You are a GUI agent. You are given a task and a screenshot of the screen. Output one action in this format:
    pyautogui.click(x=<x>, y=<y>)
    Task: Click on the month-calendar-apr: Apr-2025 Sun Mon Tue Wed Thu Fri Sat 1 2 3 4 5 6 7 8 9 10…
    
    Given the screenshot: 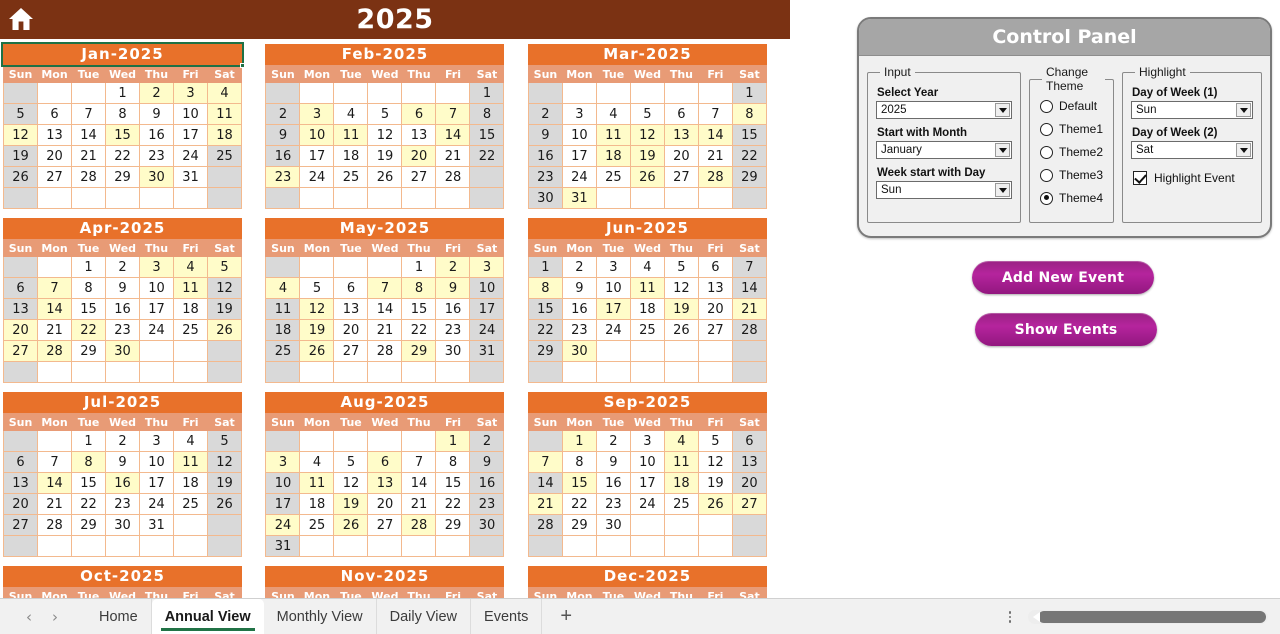 What is the action you would take?
    pyautogui.click(x=122, y=300)
    